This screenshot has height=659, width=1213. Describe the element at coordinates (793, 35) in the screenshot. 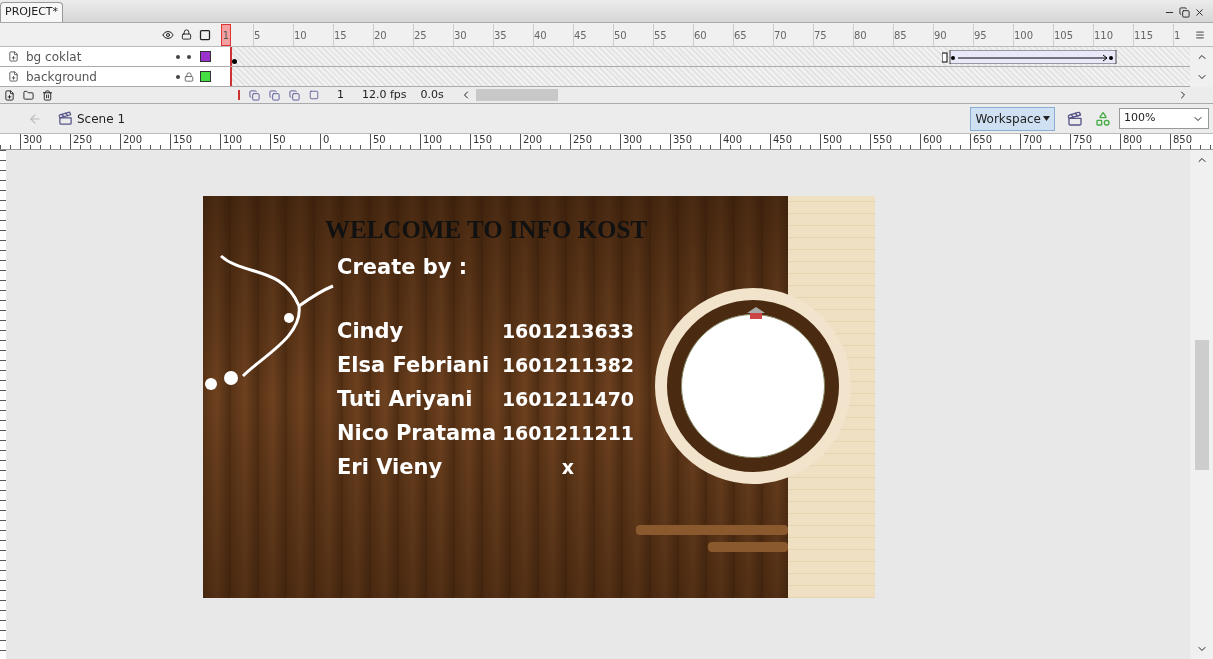

I see `frame-number: 70` at that location.